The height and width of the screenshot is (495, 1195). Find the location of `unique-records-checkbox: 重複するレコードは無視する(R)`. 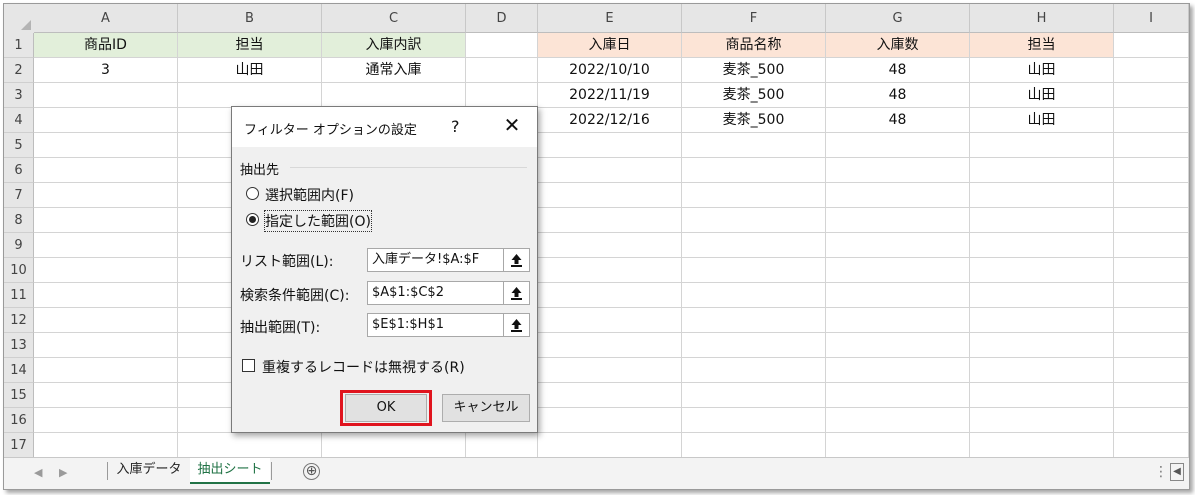

unique-records-checkbox: 重複するレコードは無視する(R) is located at coordinates (387, 367).